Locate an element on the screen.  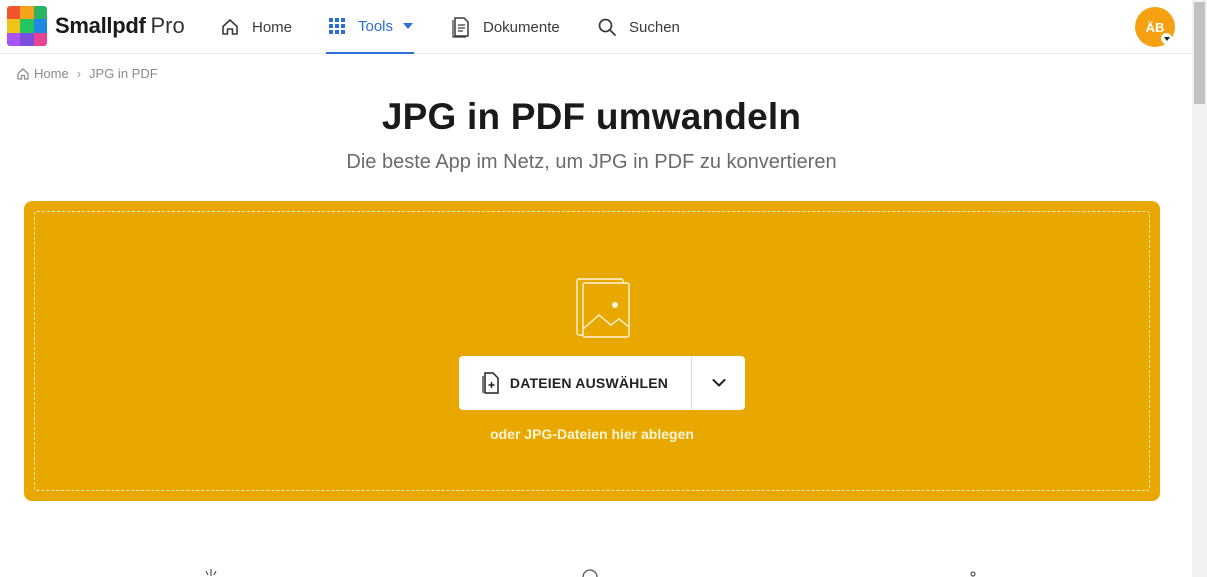
search-icon is located at coordinates (607, 27).